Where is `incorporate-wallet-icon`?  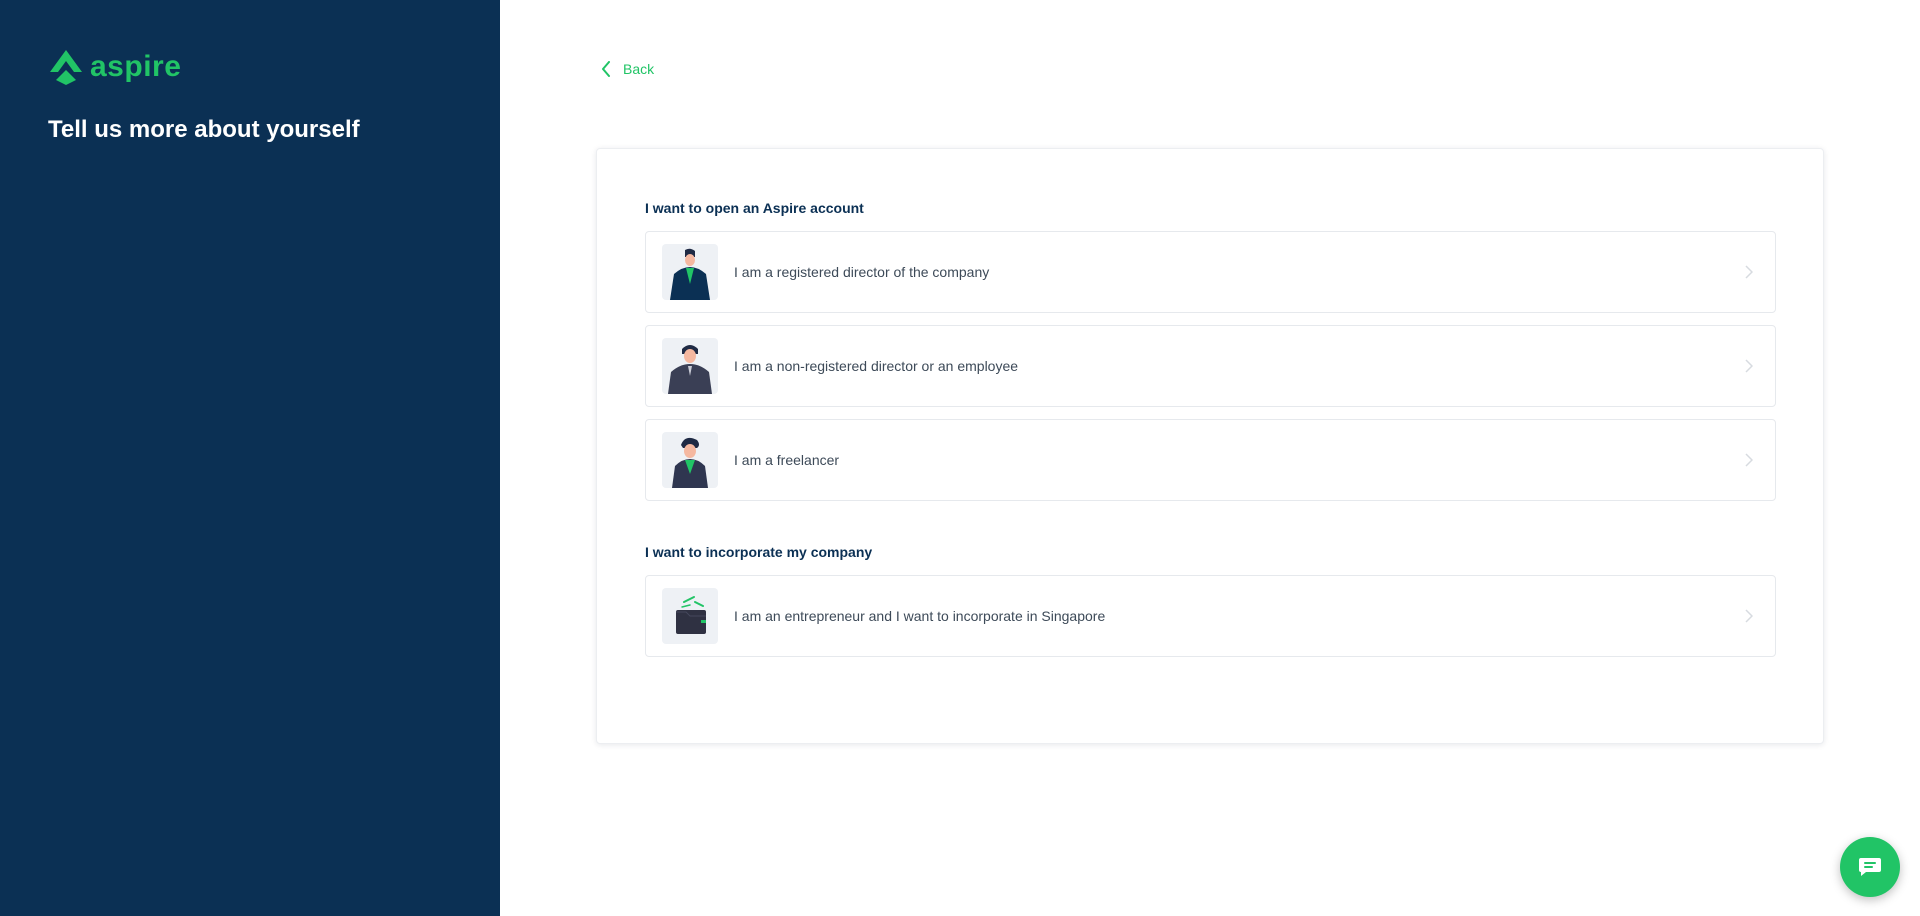
incorporate-wallet-icon is located at coordinates (690, 616).